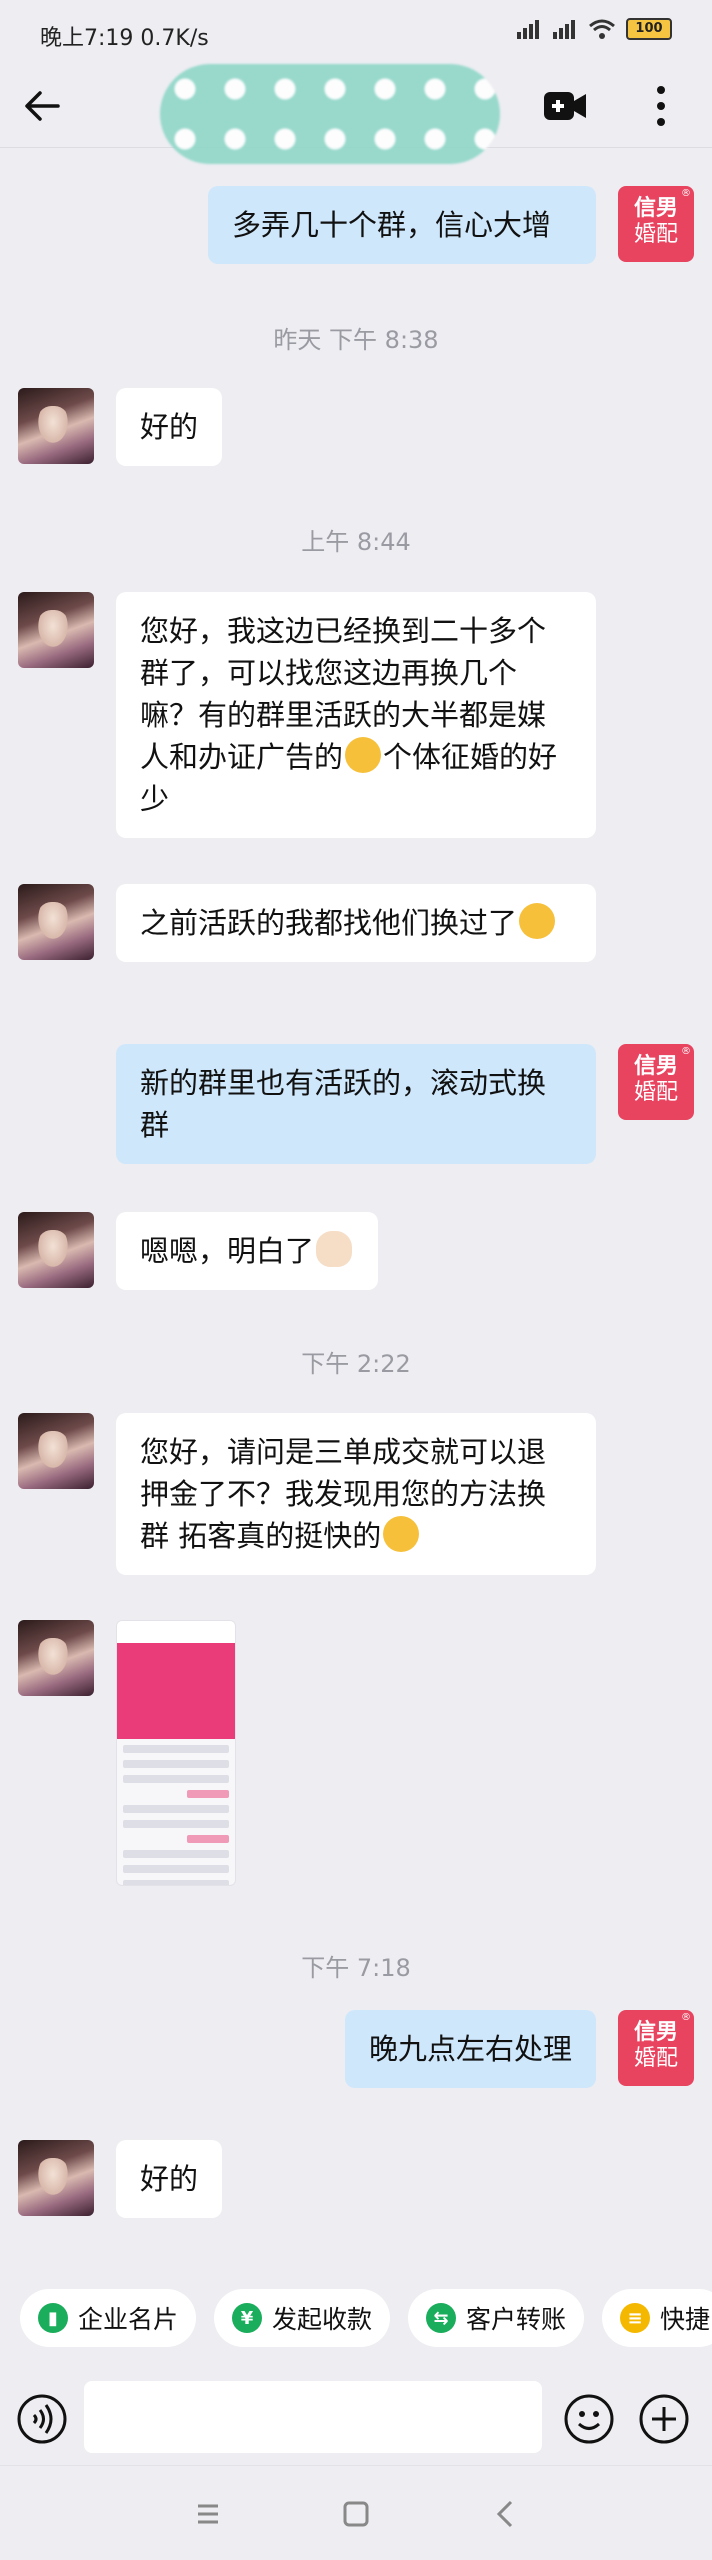 The image size is (712, 2560). I want to click on quick-action-customer-transfer: ⇆ 客户转账, so click(496, 2318).